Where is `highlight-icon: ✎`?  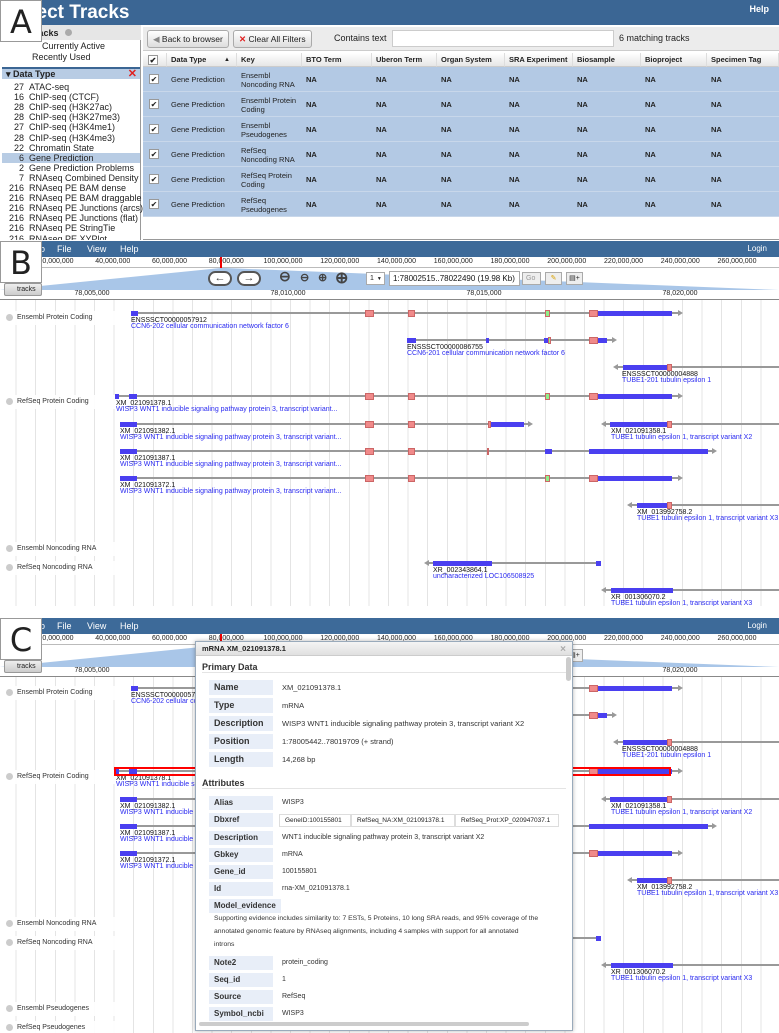
highlight-icon: ✎ is located at coordinates (553, 278).